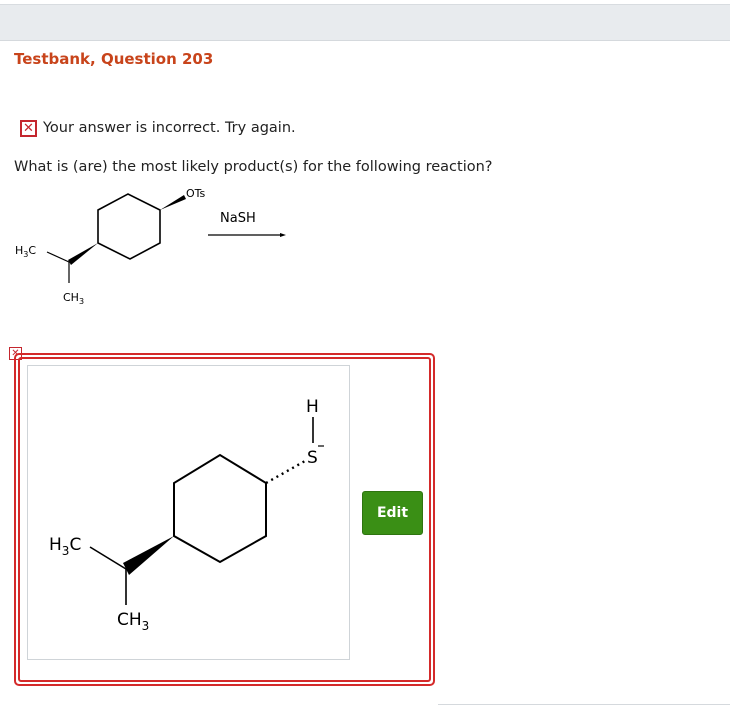 The image size is (730, 708). I want to click on top-bar, so click(365, 22).